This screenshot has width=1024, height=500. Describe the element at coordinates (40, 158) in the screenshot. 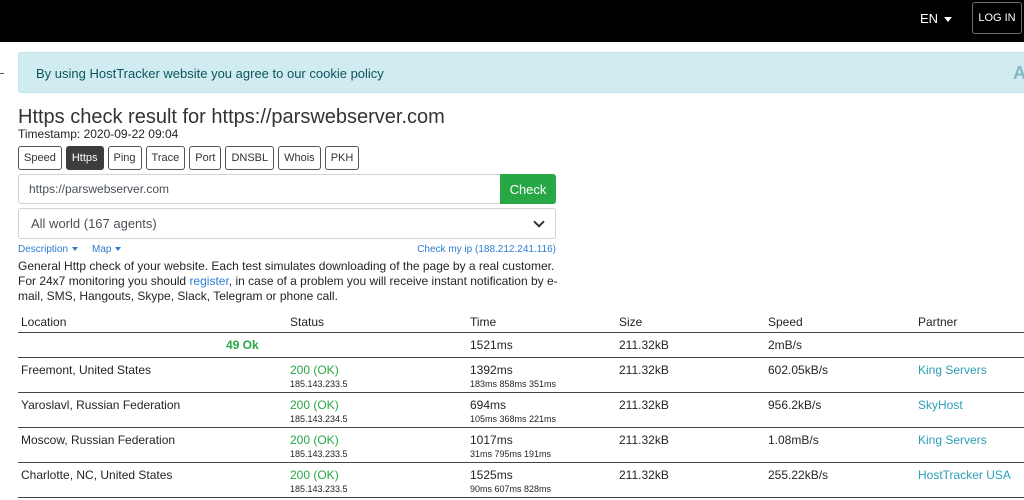

I see `tab-speed: Speed` at that location.